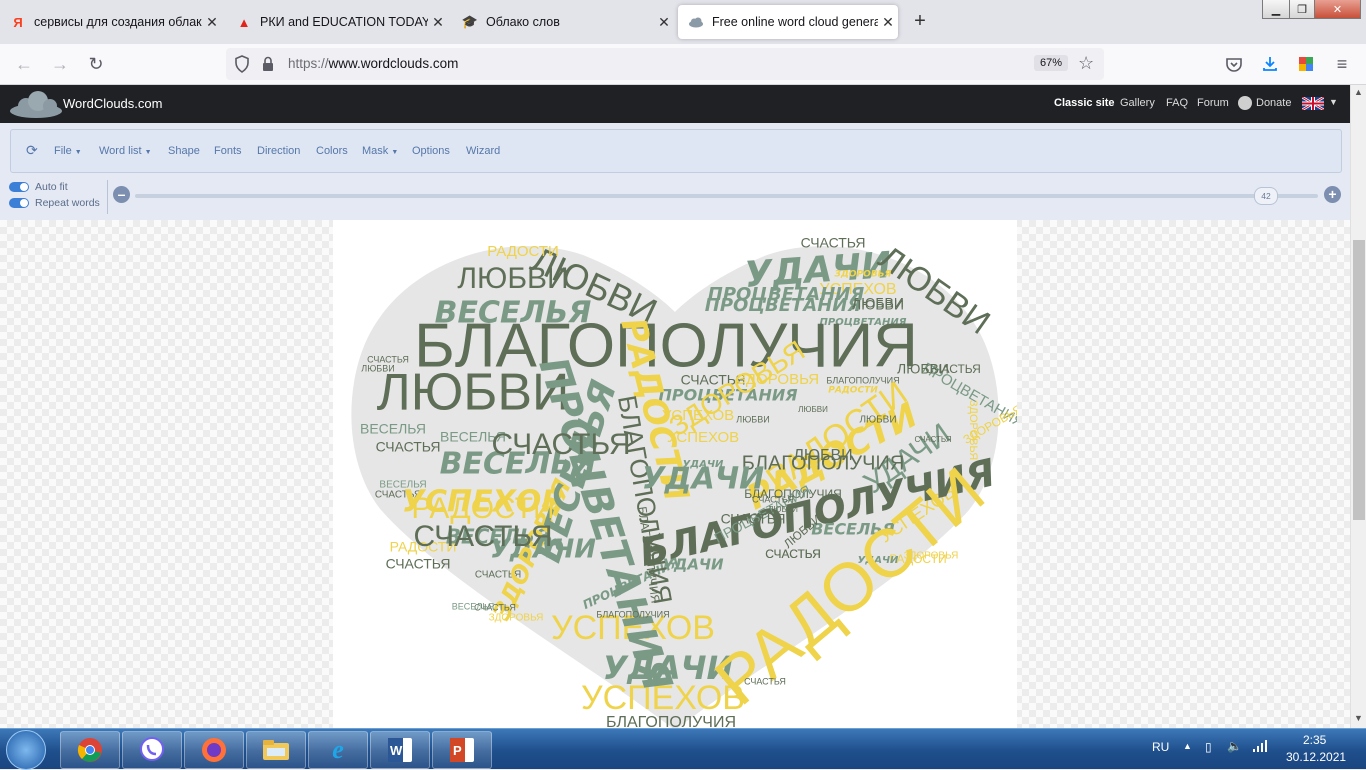 This screenshot has width=1366, height=770. I want to click on minus-icon: –, so click(121, 194).